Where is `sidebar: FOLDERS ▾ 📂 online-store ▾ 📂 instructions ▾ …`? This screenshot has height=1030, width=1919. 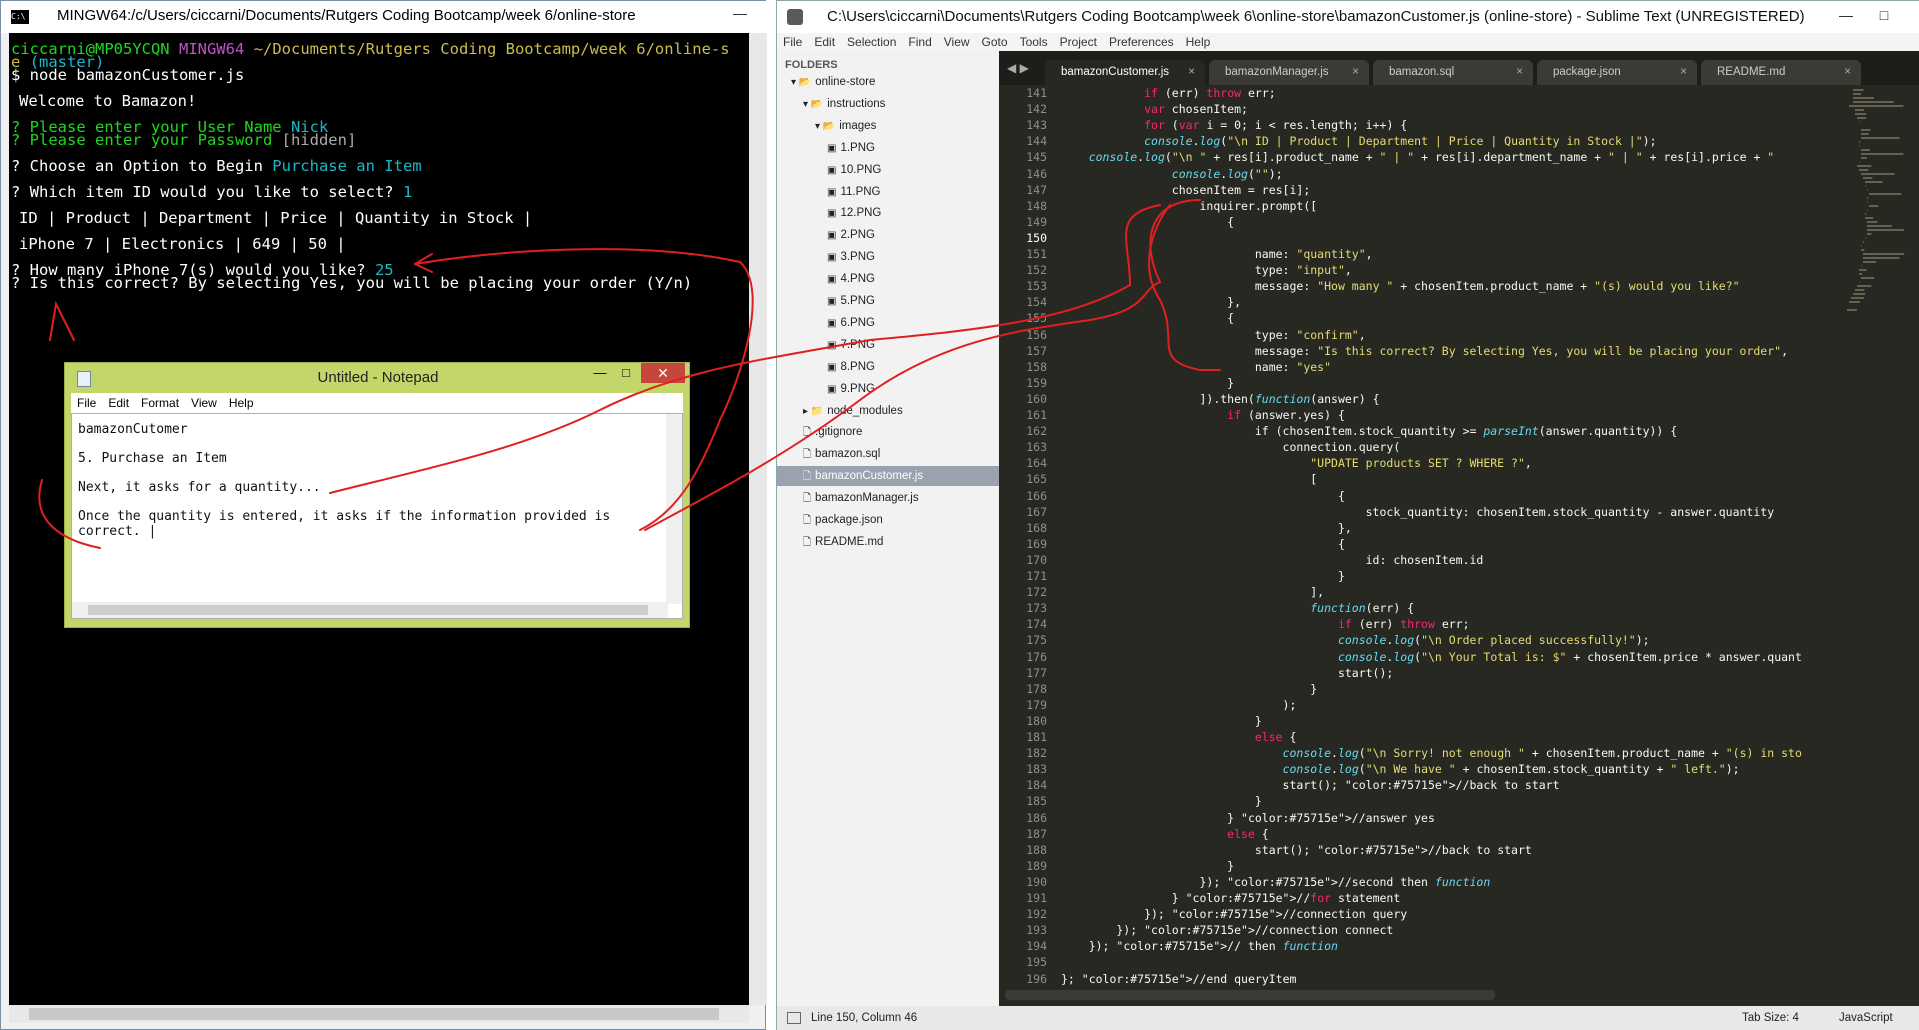
sidebar: FOLDERS ▾ 📂 online-store ▾ 📂 instructions ▾ … is located at coordinates (888, 528).